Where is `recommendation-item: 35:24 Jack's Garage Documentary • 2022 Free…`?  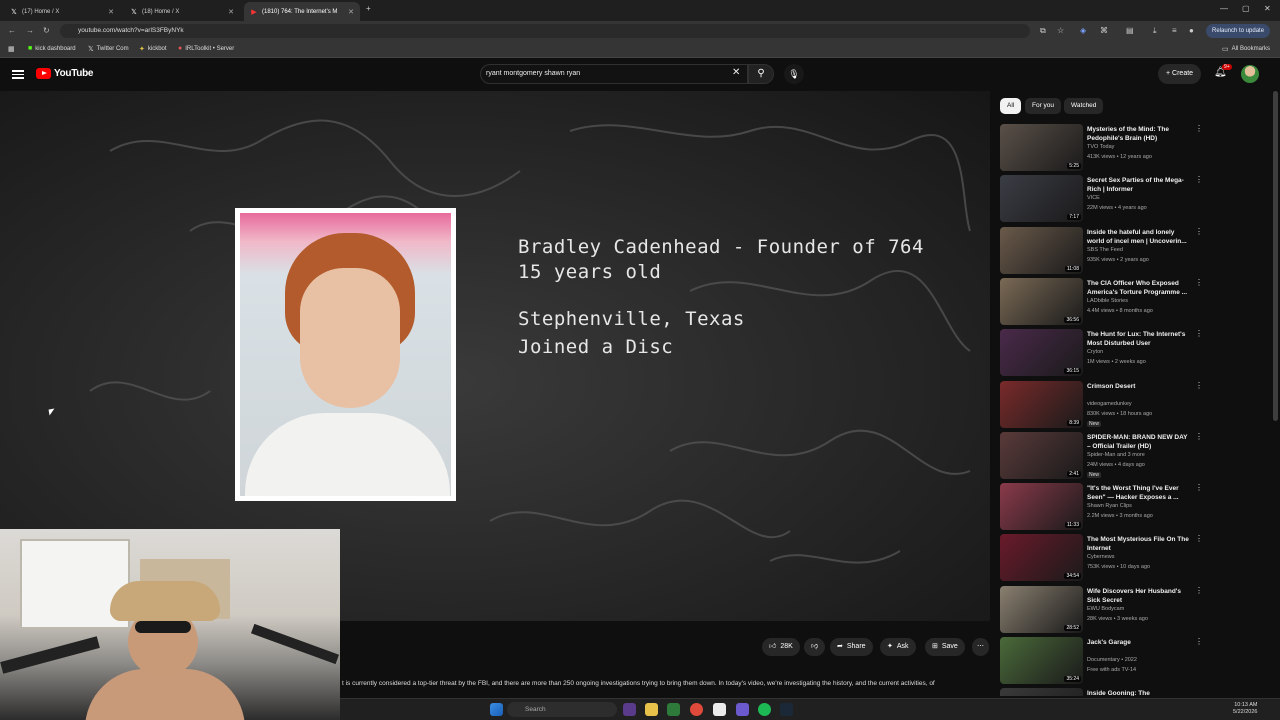
recommendation-item: 35:24 Jack's Garage Documentary • 2022 Free… is located at coordinates (1105, 661).